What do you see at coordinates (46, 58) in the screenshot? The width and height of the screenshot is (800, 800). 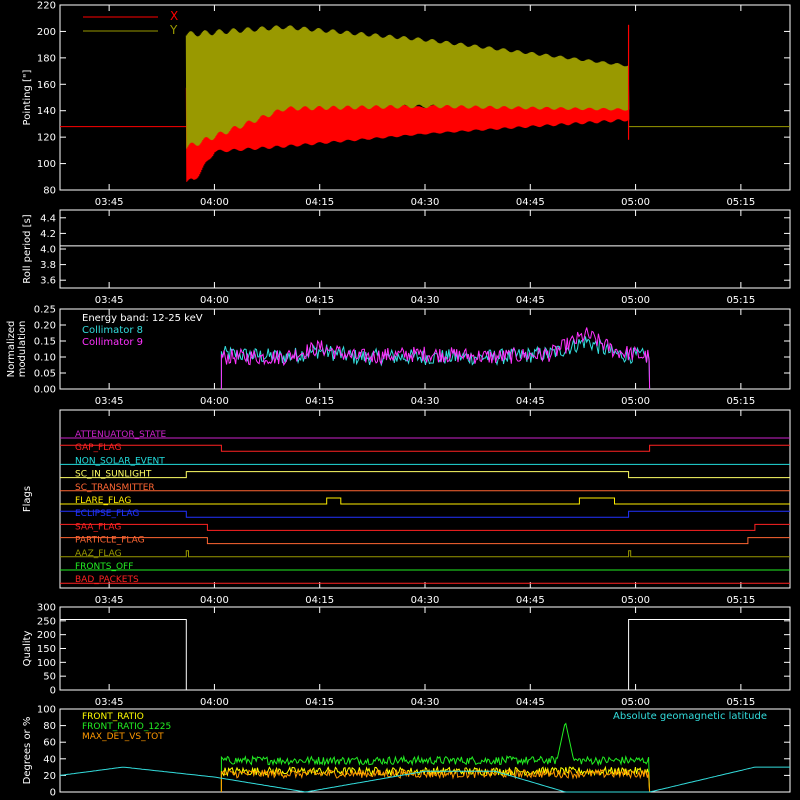 I see `pointing-ytick-label: 180` at bounding box center [46, 58].